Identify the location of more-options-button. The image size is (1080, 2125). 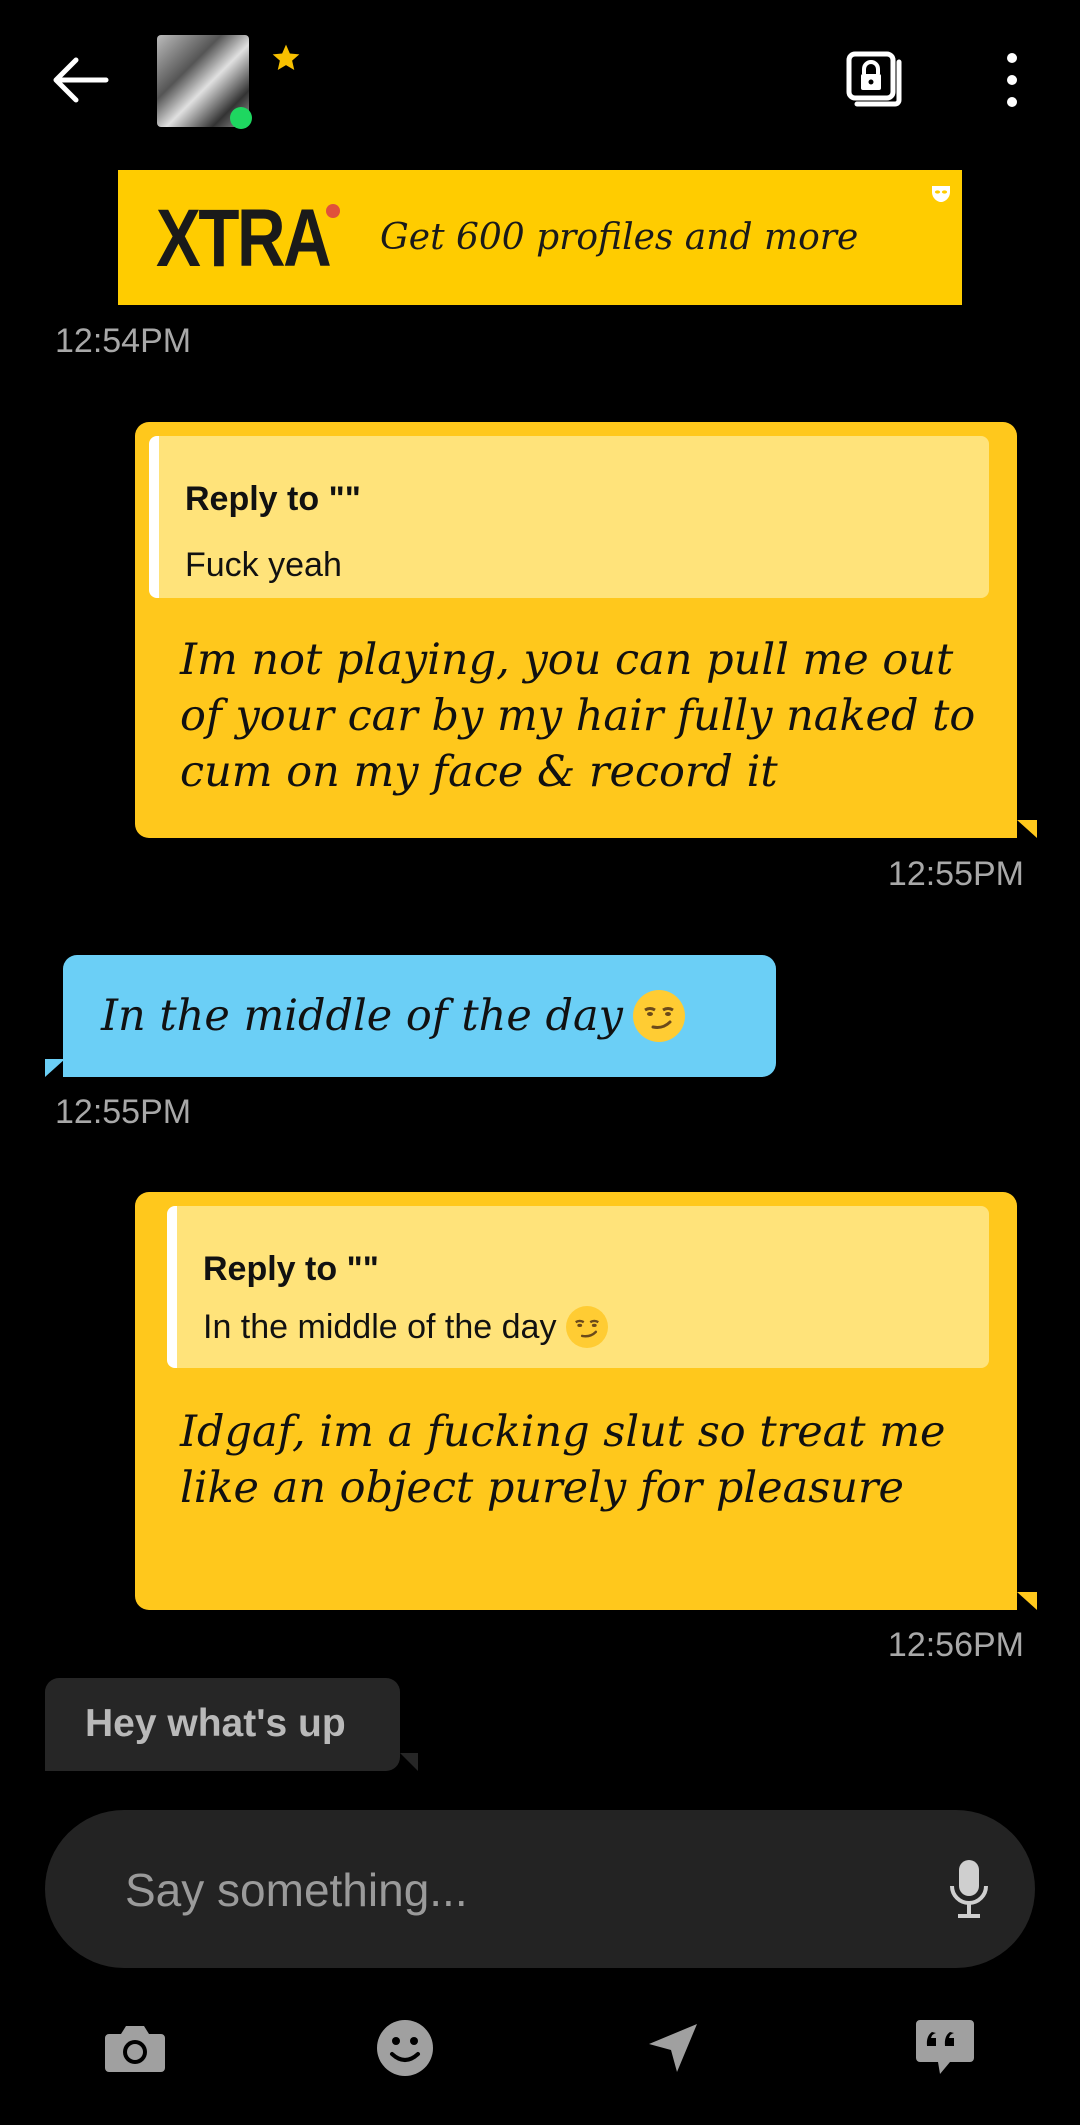
(1012, 80).